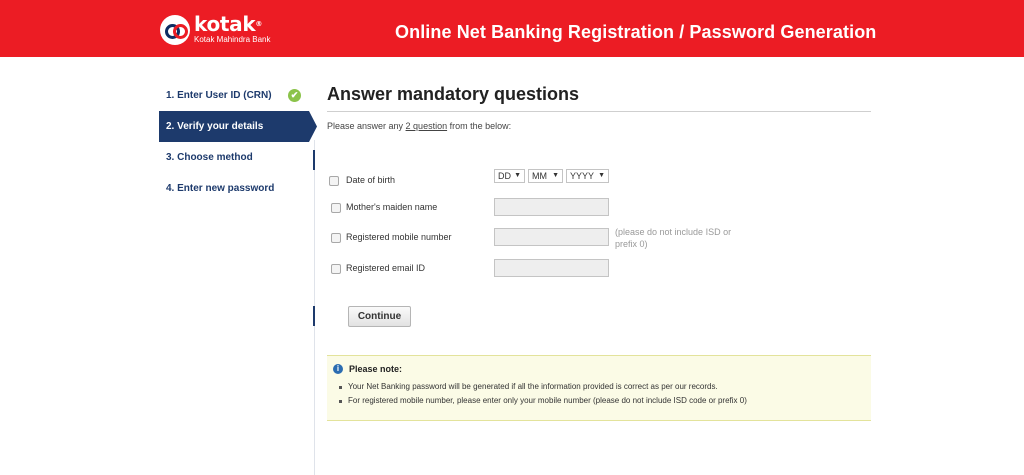 The width and height of the screenshot is (1024, 475). Describe the element at coordinates (551, 268) in the screenshot. I see `email-input` at that location.